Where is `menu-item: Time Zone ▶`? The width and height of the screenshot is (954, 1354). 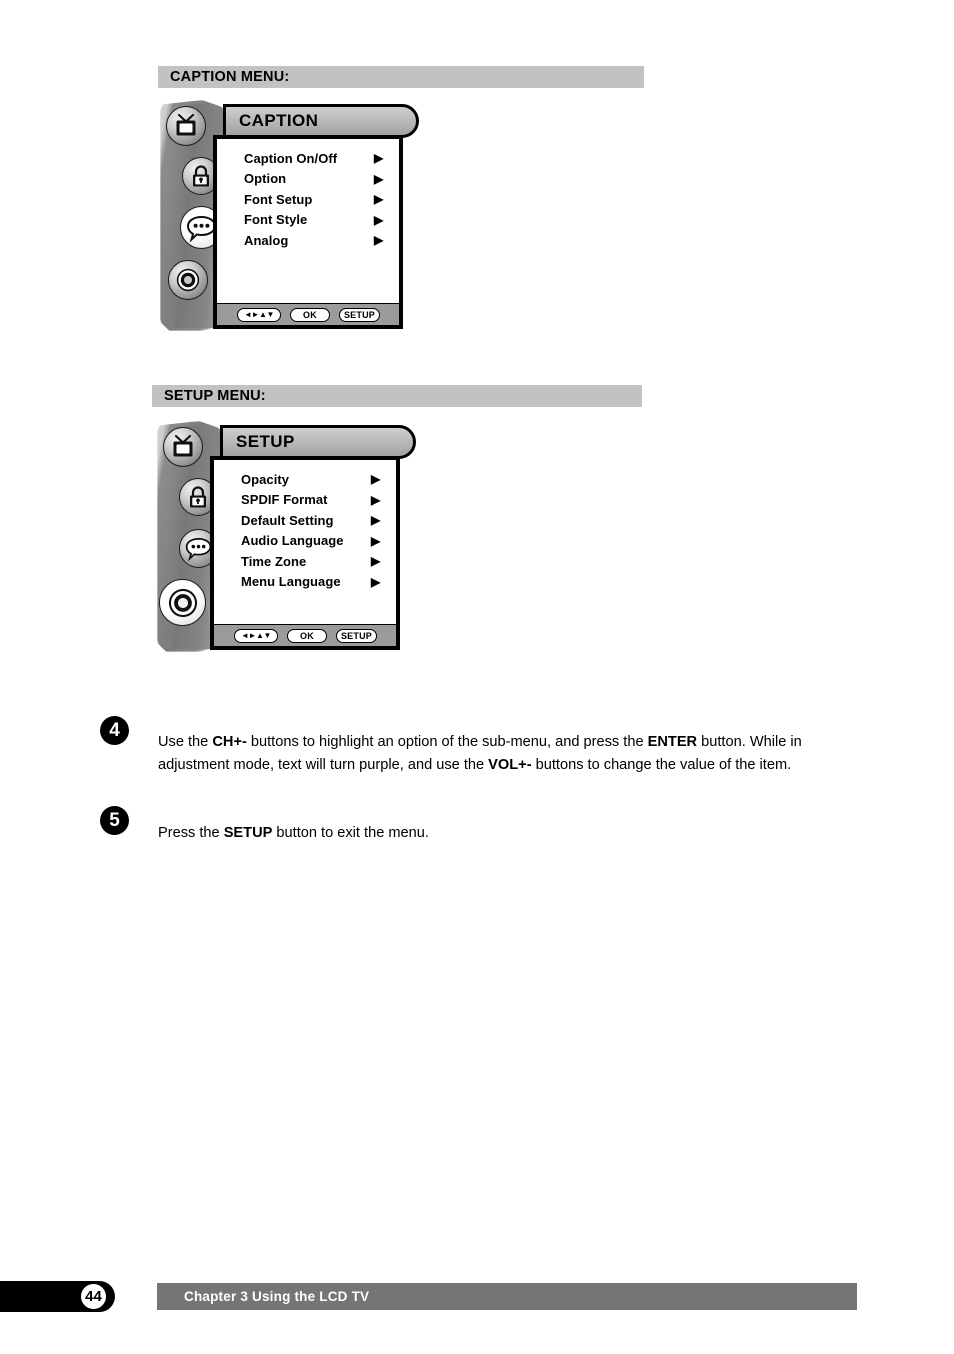
menu-item: Time Zone ▶ is located at coordinates (318, 561).